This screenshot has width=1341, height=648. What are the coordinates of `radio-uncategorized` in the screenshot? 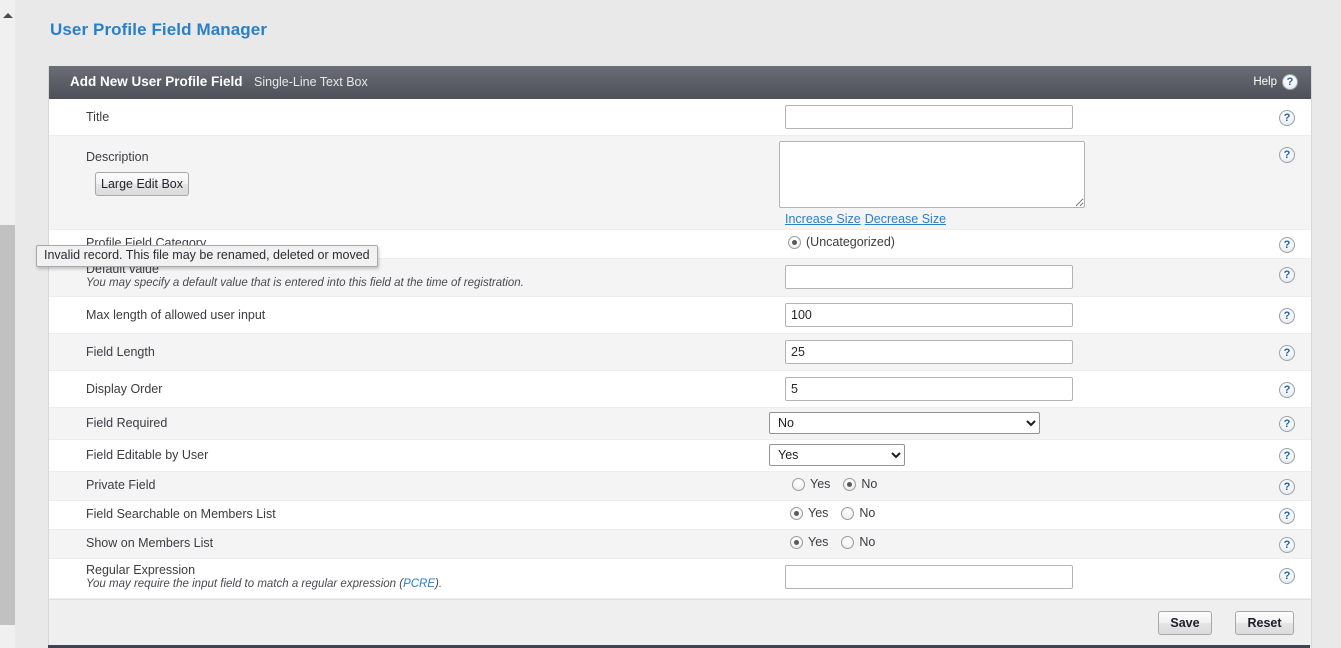 It's located at (794, 242).